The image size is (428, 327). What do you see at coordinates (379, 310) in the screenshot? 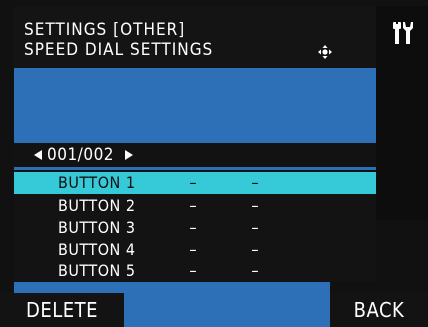
I see `back-button: BACK` at bounding box center [379, 310].